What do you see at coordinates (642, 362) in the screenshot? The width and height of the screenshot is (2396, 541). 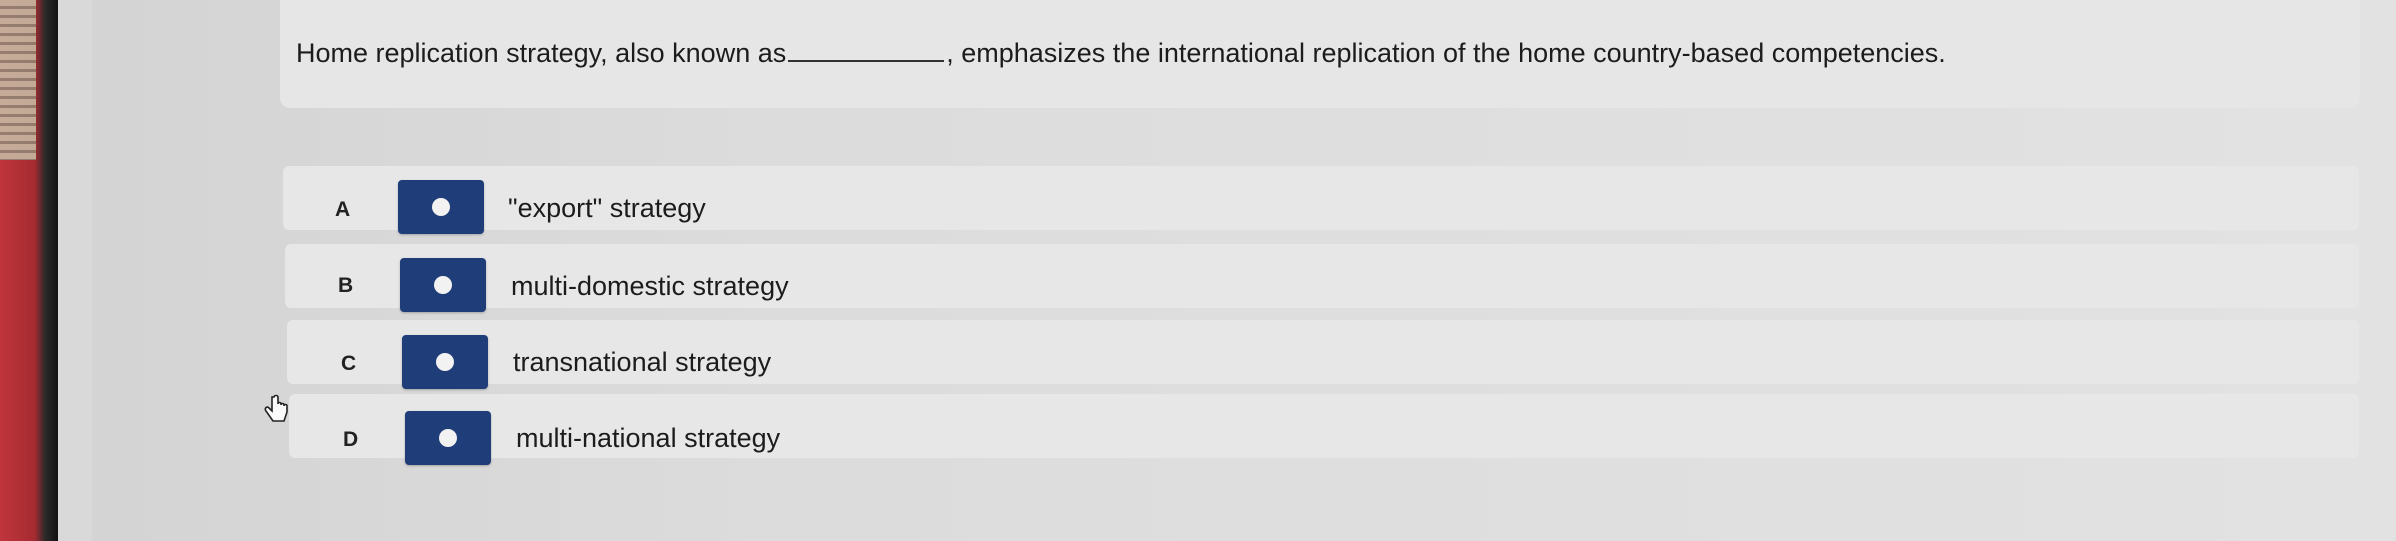 I see `option-c-label: transnational strategy` at bounding box center [642, 362].